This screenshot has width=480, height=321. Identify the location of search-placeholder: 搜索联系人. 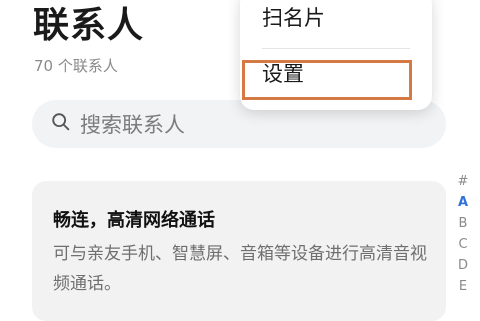
(132, 125).